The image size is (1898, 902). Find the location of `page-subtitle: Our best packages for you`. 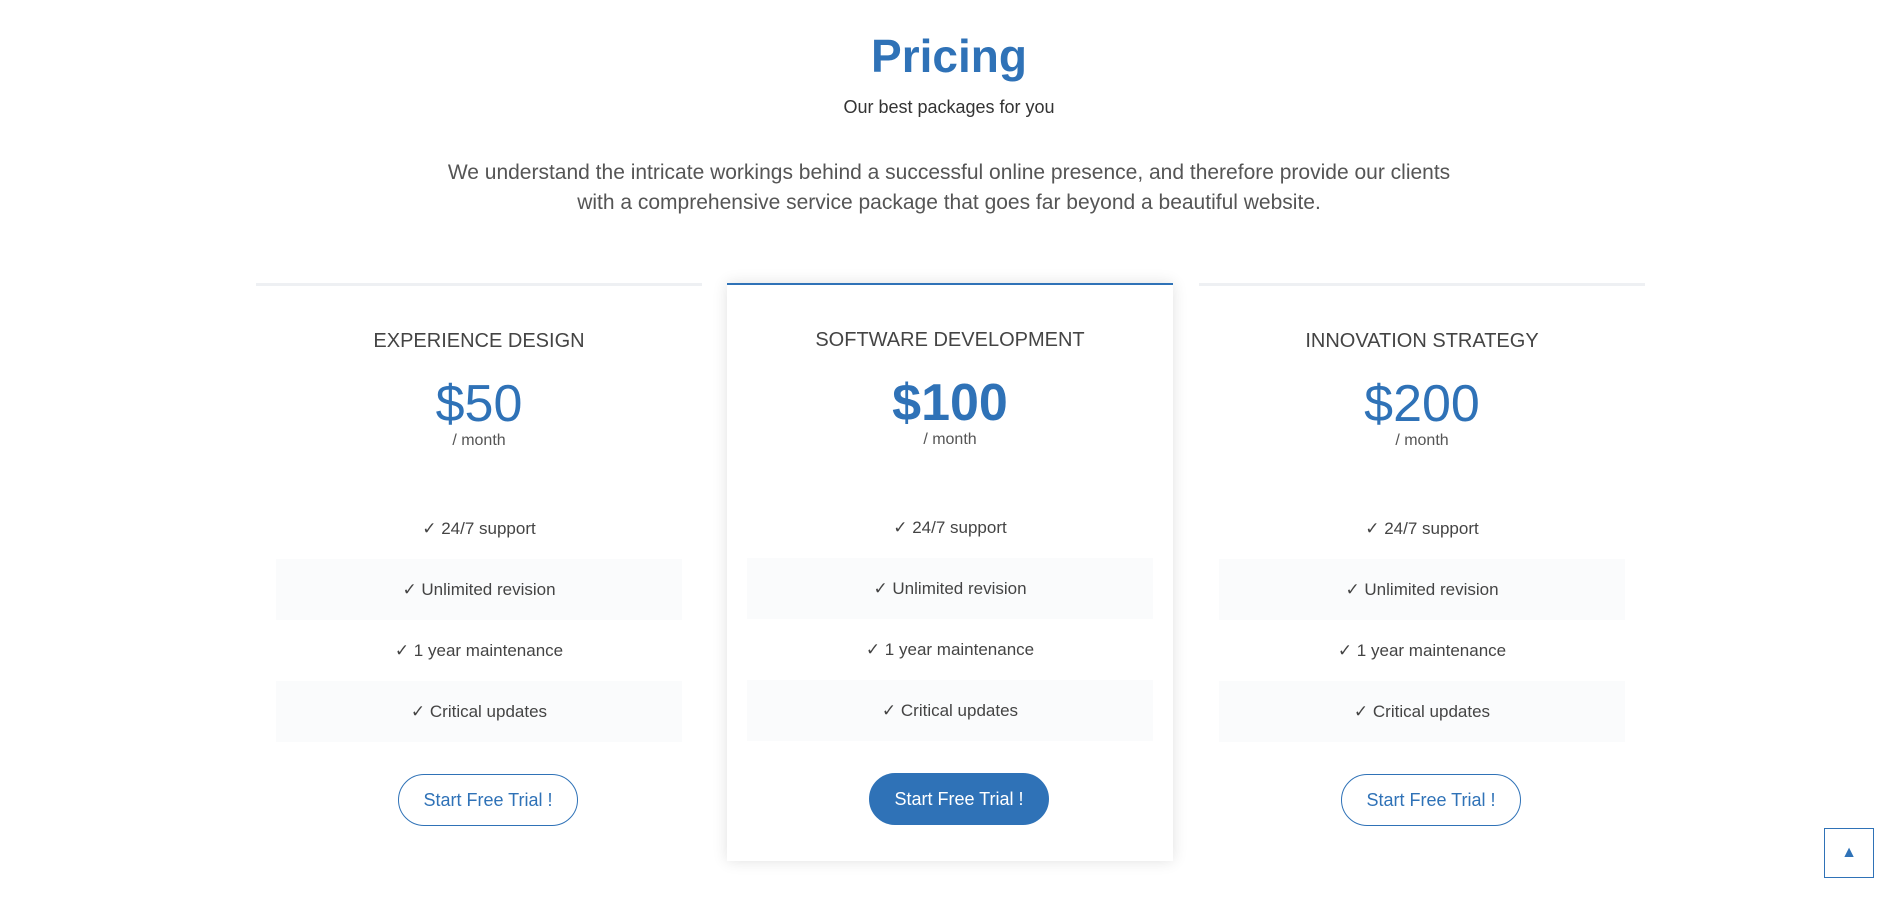

page-subtitle: Our best packages for you is located at coordinates (949, 107).